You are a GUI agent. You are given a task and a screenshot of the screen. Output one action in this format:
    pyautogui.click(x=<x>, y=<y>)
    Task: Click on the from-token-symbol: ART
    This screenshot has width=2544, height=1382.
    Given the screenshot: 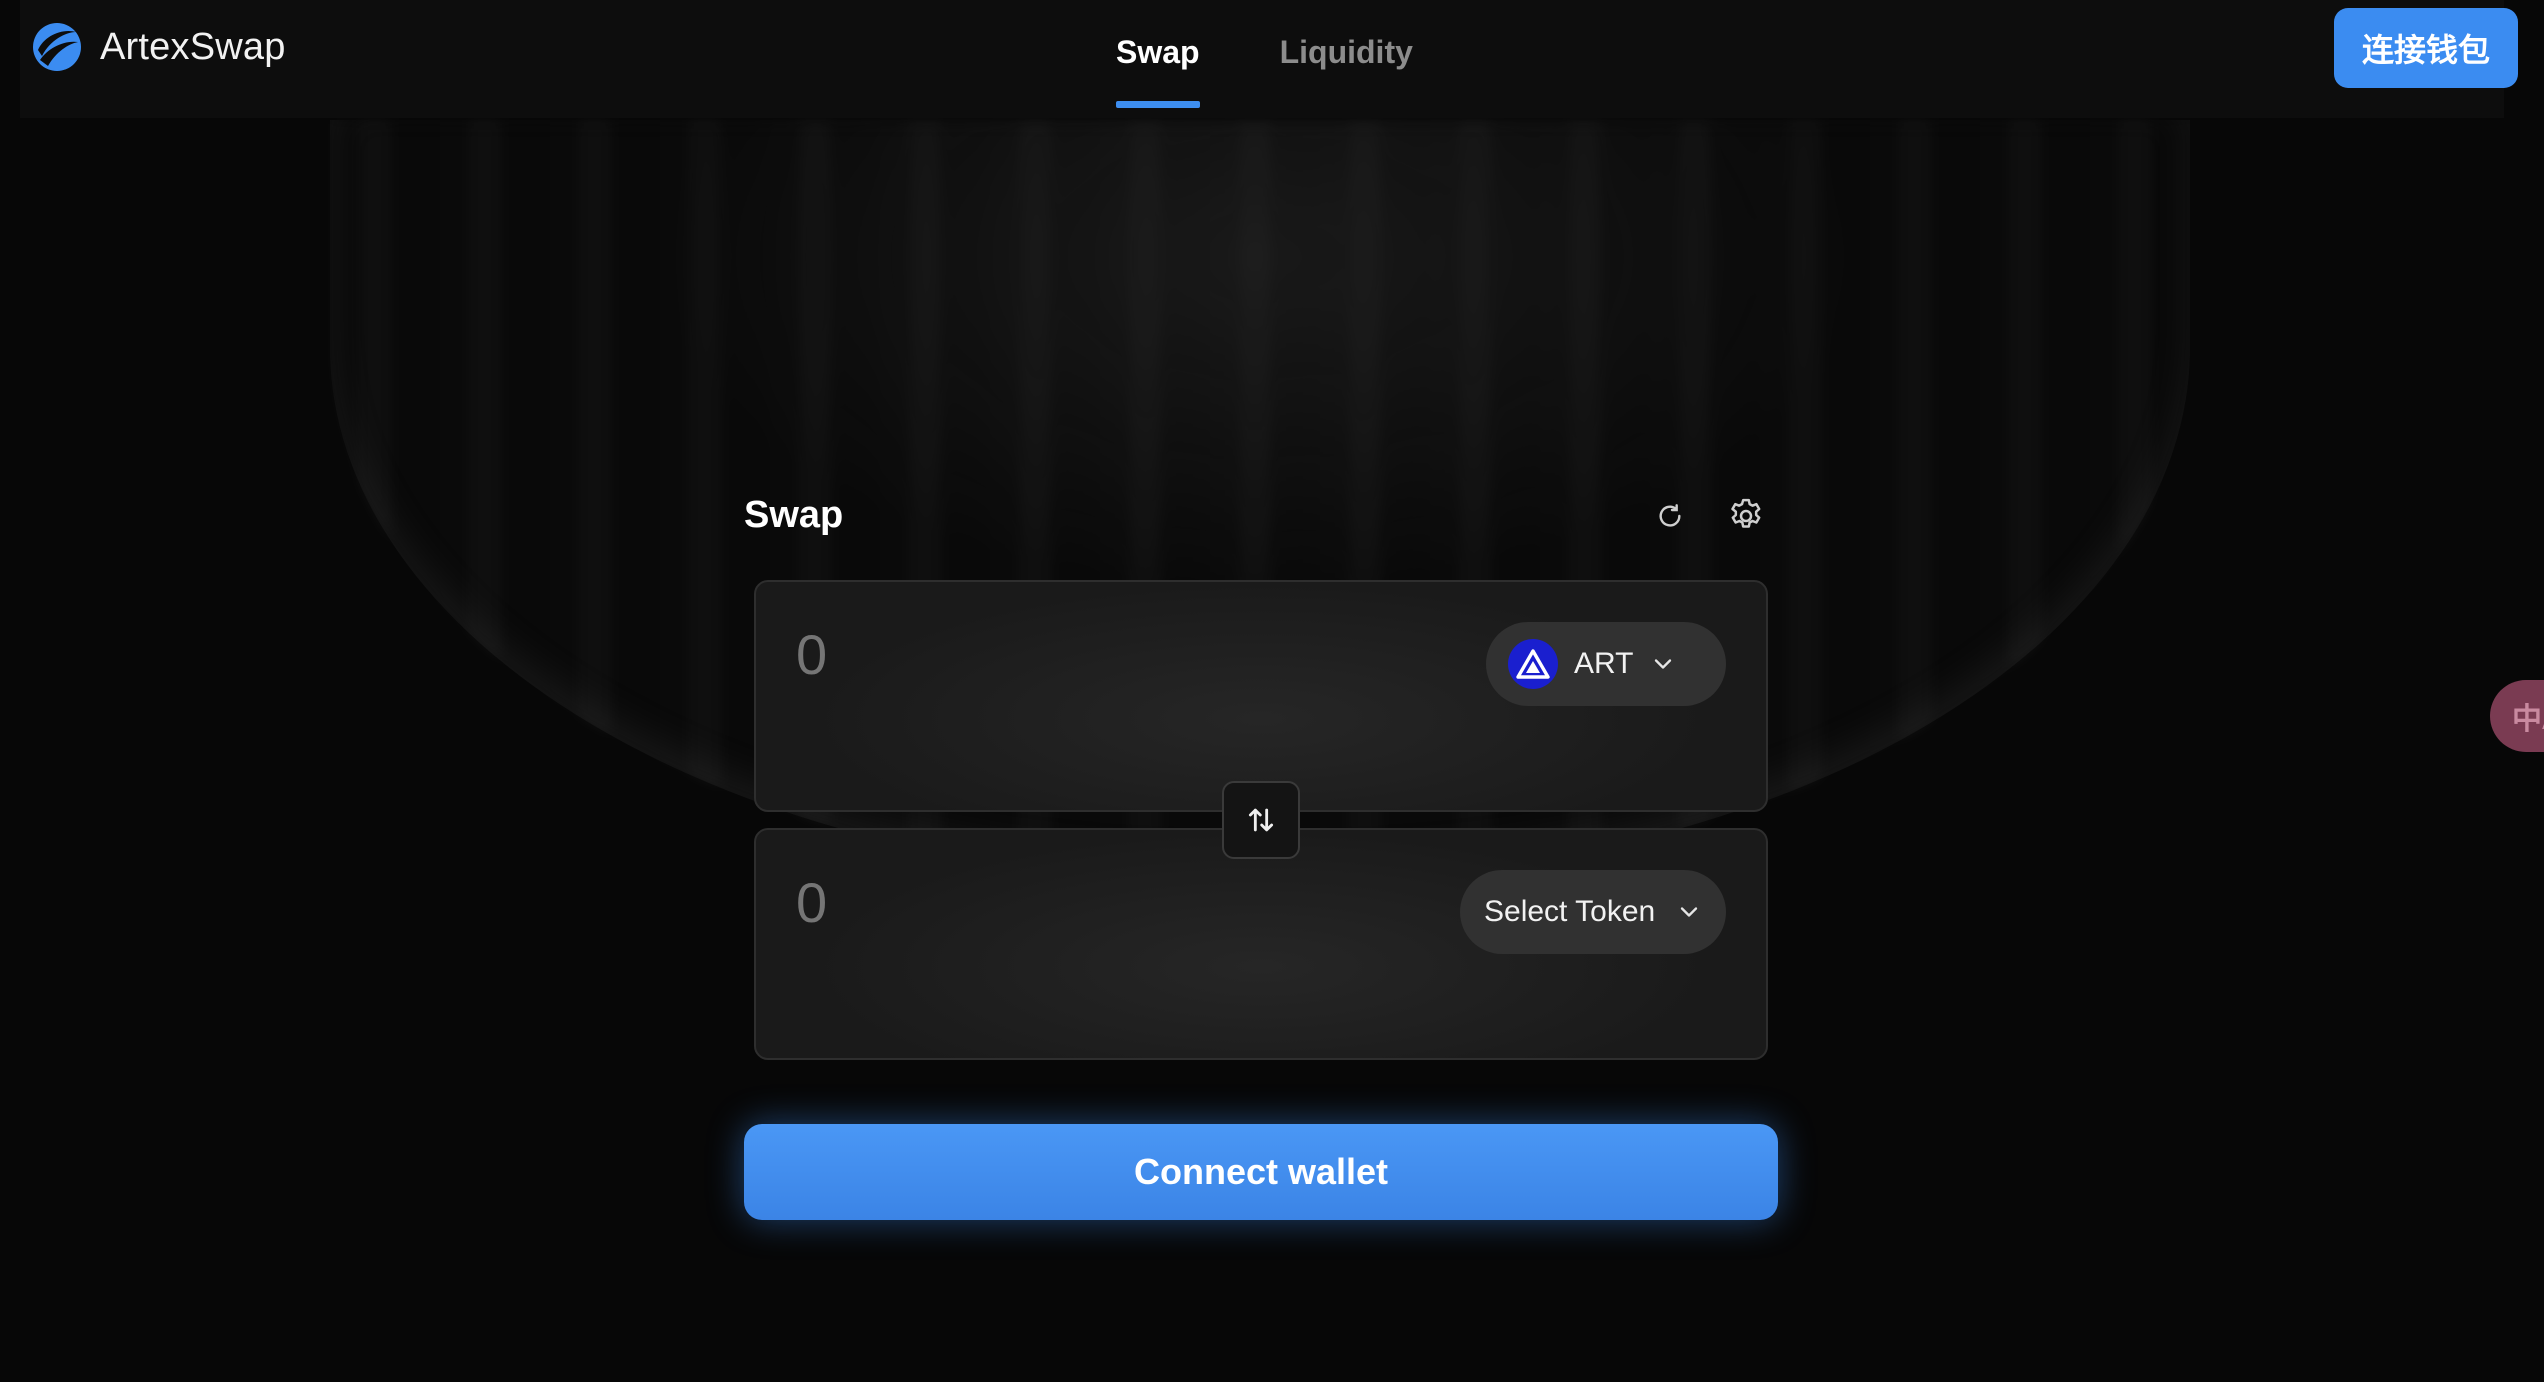 What is the action you would take?
    pyautogui.click(x=1604, y=663)
    